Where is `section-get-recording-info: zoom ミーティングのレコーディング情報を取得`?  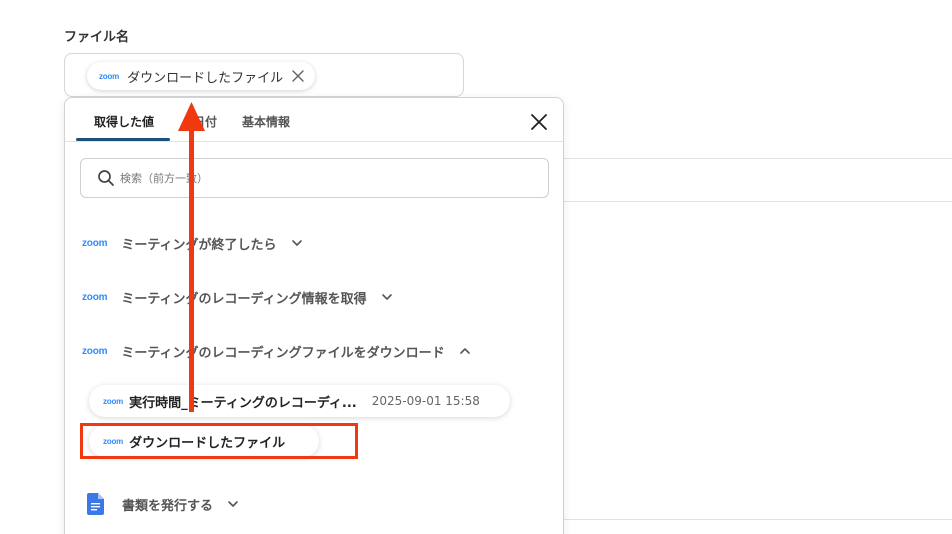 section-get-recording-info: zoom ミーティングのレコーディング情報を取得 is located at coordinates (237, 297).